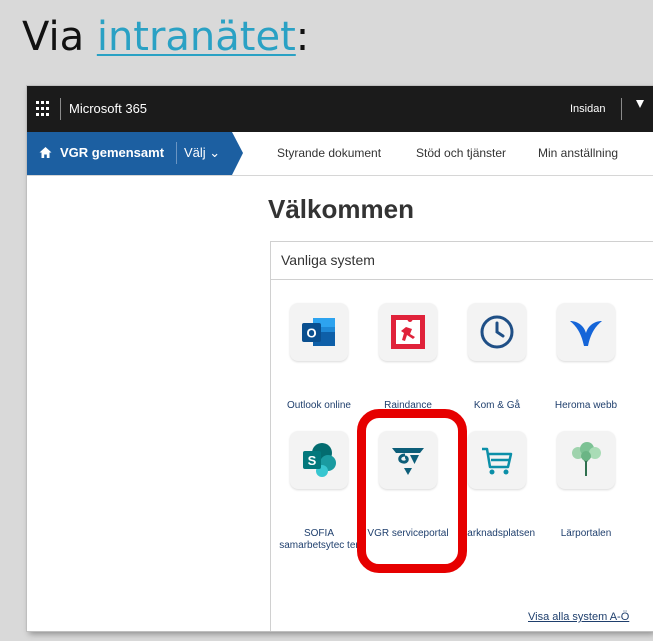 This screenshot has width=653, height=641. Describe the element at coordinates (586, 534) in the screenshot. I see `app-label-larportalen: Lärportalen` at that location.